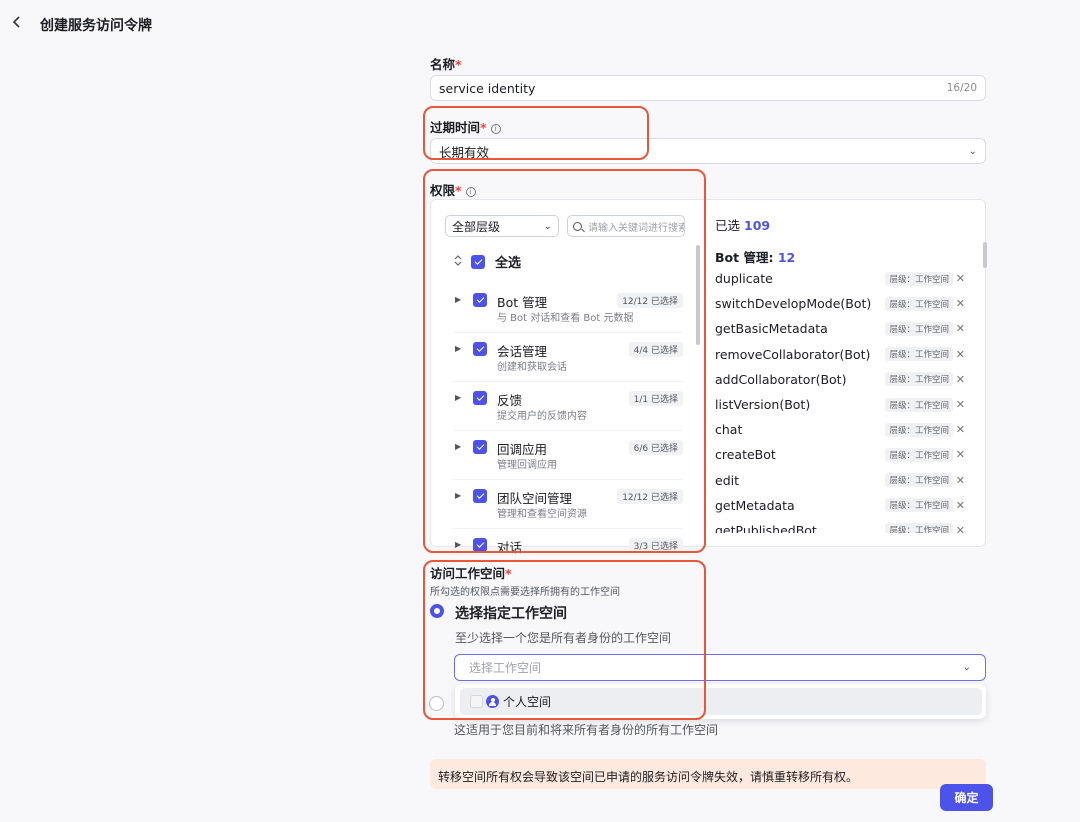 The width and height of the screenshot is (1080, 822). I want to click on selected-permission-item: duplicate 层级：工作空间 ✕, so click(845, 278).